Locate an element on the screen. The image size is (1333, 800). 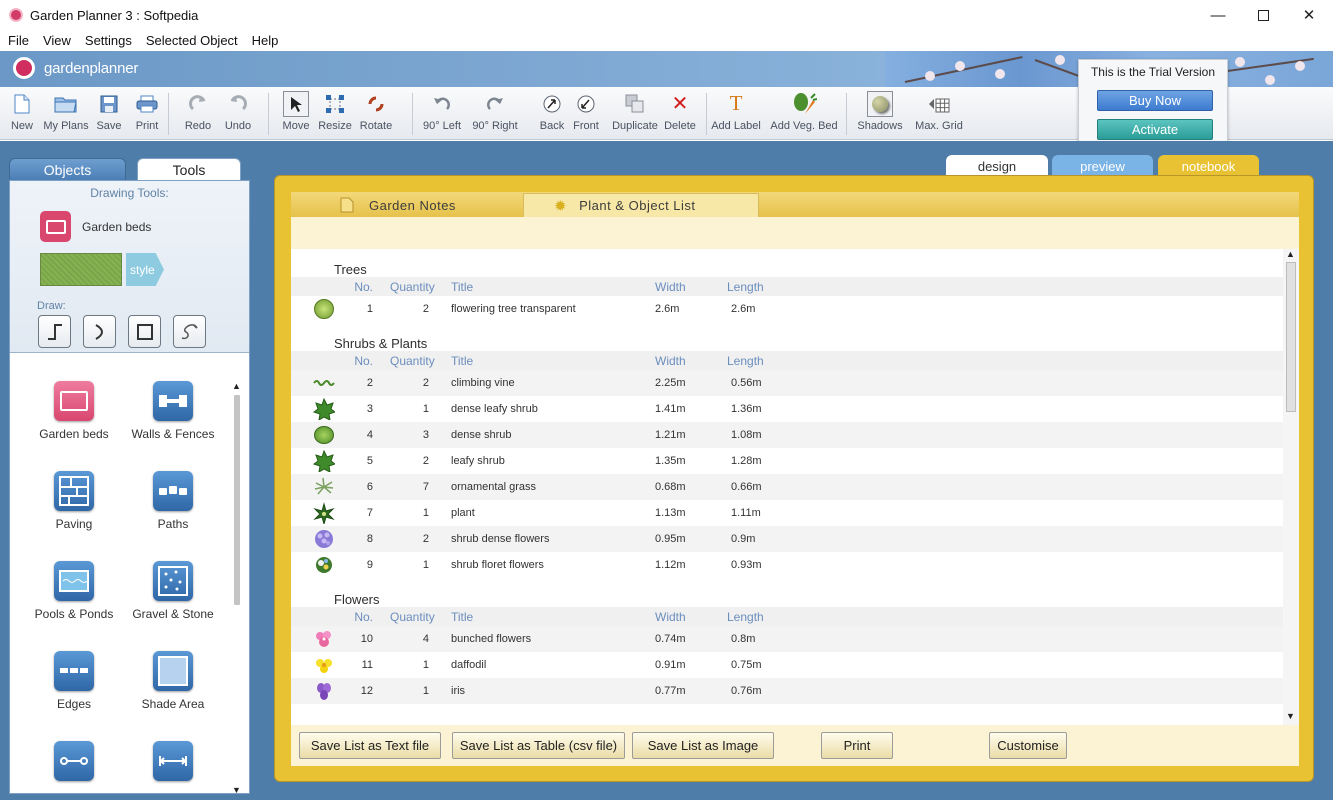
save-button: Save is located at coordinates (109, 113).